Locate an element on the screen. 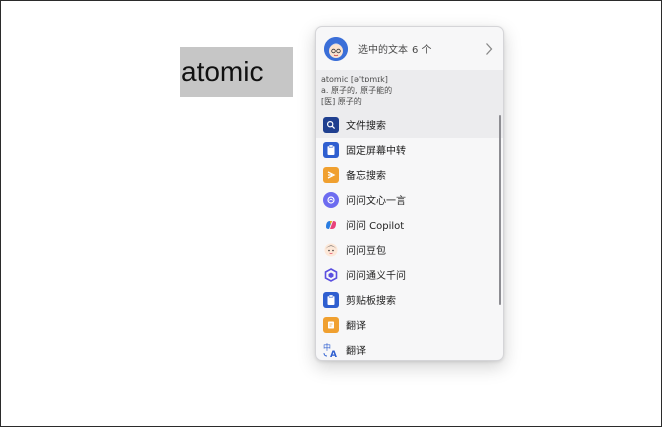  menu-item-clipboard-search: 剪贴板搜索 is located at coordinates (409, 299).